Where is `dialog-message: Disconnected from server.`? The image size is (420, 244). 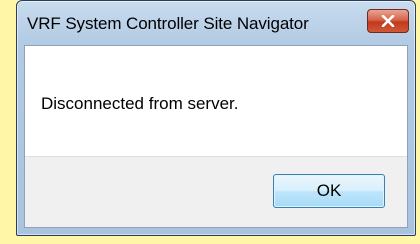
dialog-message: Disconnected from server. is located at coordinates (140, 103).